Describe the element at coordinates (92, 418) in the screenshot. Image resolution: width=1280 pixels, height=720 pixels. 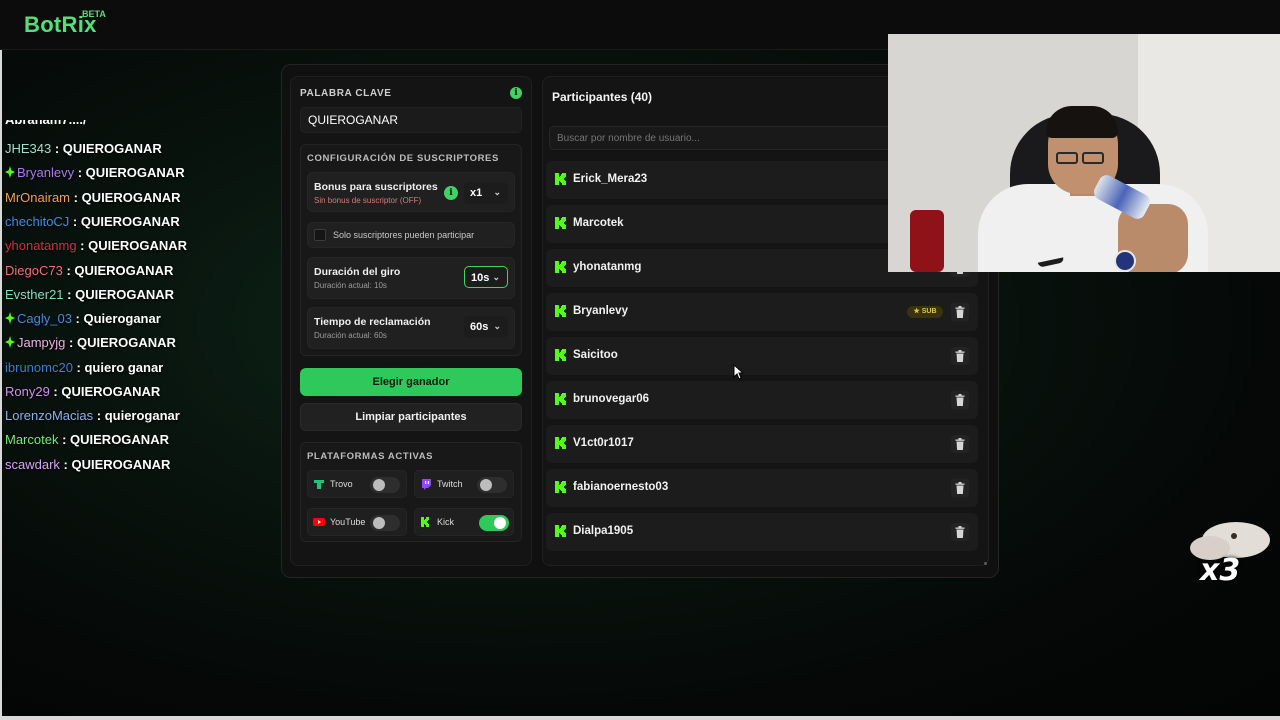
I see `chat-message: LorenzoMacias : quieroganar` at that location.